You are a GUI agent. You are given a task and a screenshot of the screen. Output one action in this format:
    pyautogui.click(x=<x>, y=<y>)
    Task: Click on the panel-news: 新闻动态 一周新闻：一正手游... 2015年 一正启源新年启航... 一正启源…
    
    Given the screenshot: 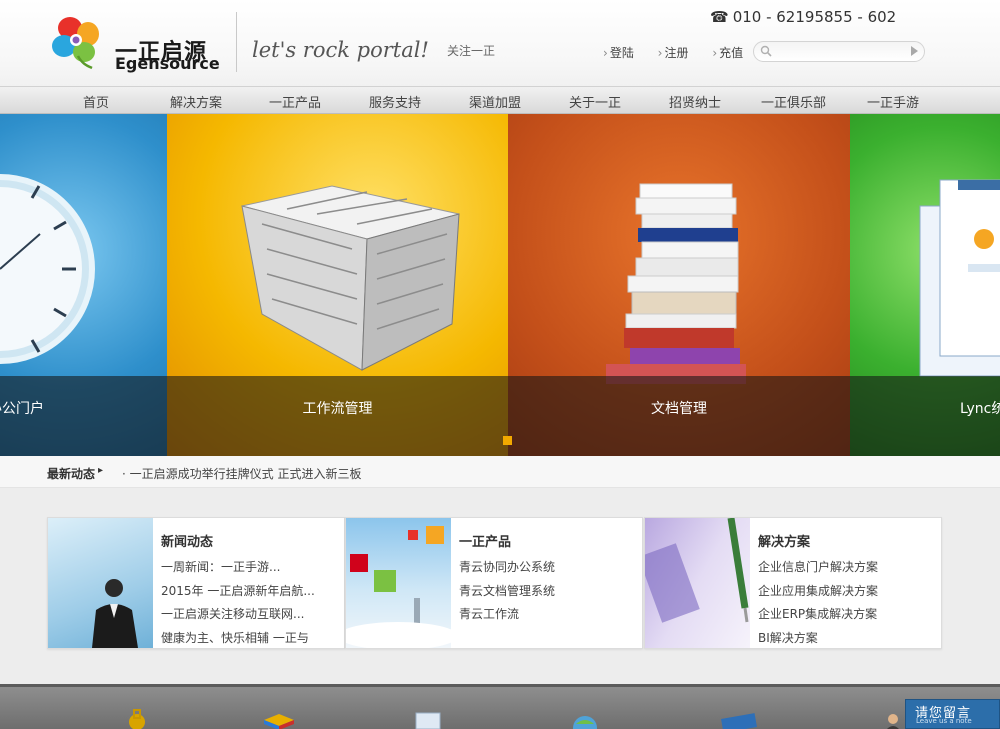 What is the action you would take?
    pyautogui.click(x=196, y=583)
    